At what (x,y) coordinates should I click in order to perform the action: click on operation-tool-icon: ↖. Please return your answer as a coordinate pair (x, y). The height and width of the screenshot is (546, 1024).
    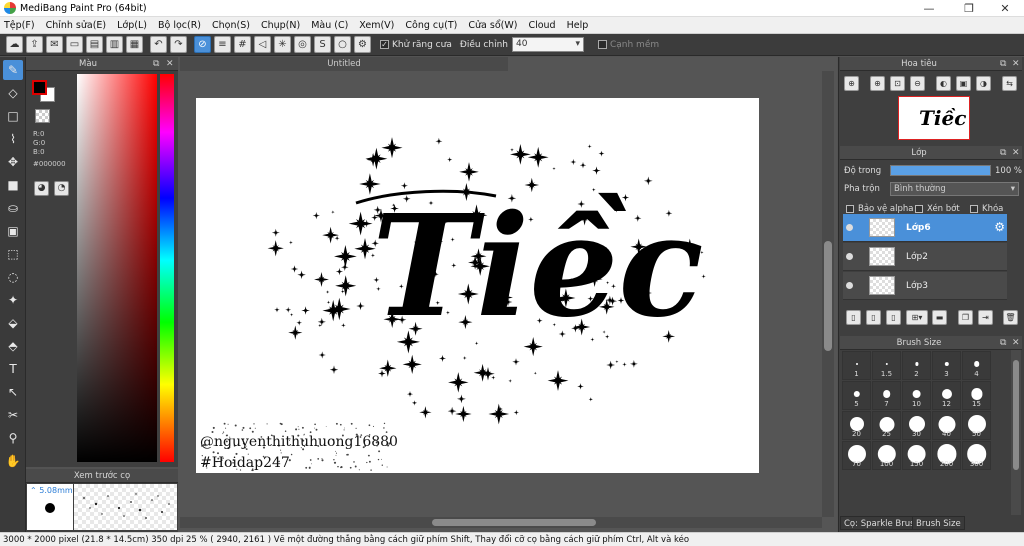
    Looking at the image, I should click on (13, 392).